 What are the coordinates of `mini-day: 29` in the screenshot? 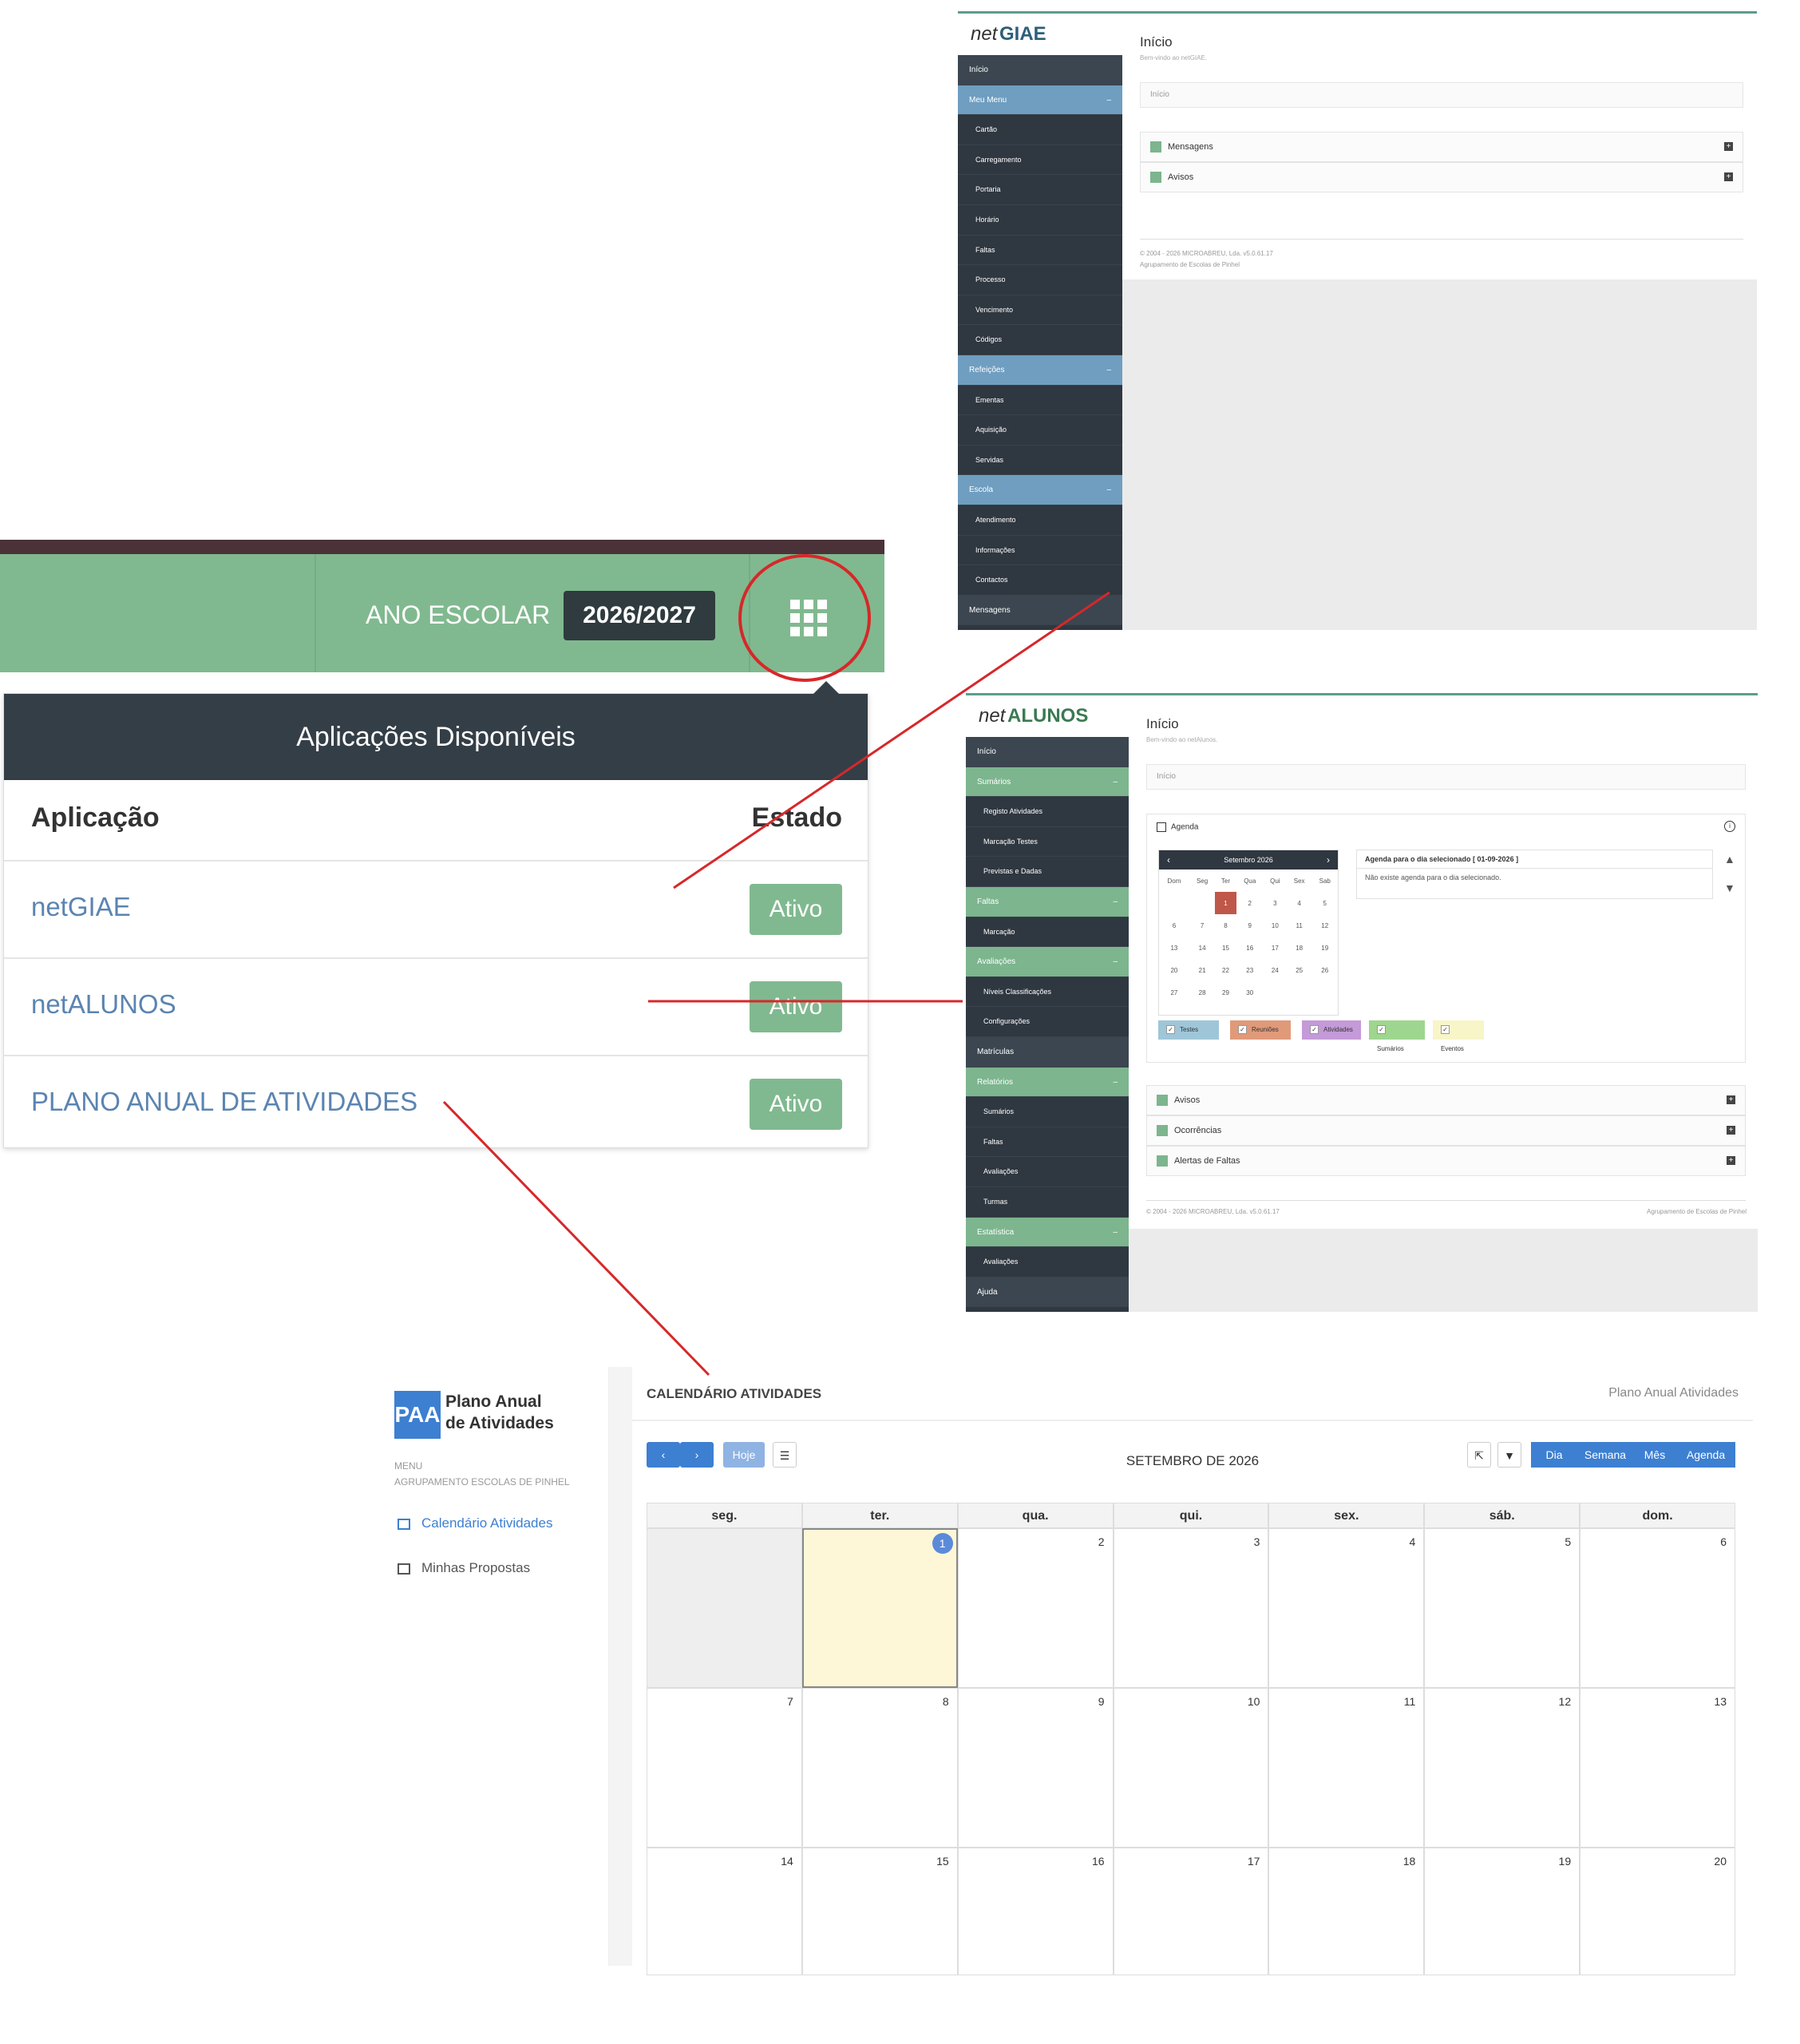 It's located at (1225, 992).